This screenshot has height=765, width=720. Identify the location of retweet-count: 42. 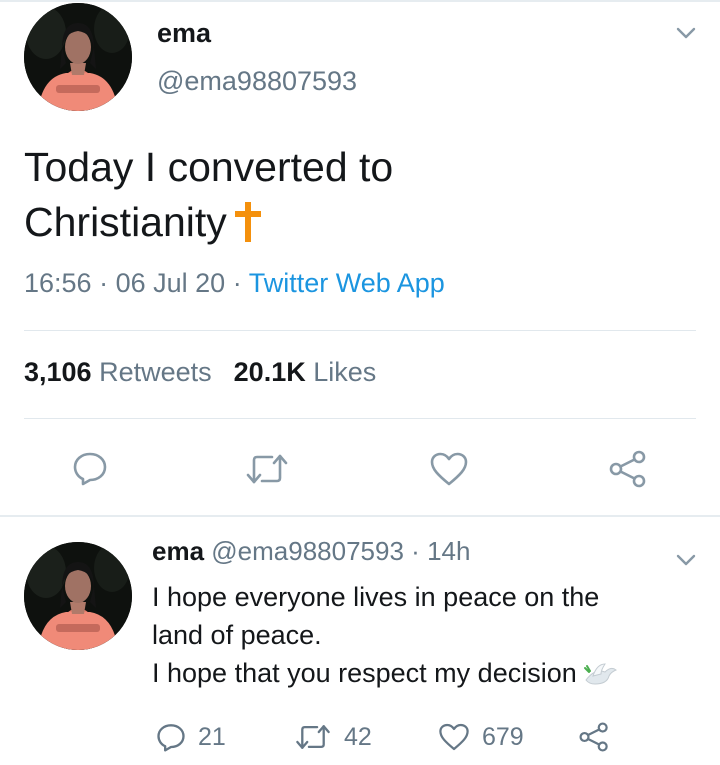
(358, 736).